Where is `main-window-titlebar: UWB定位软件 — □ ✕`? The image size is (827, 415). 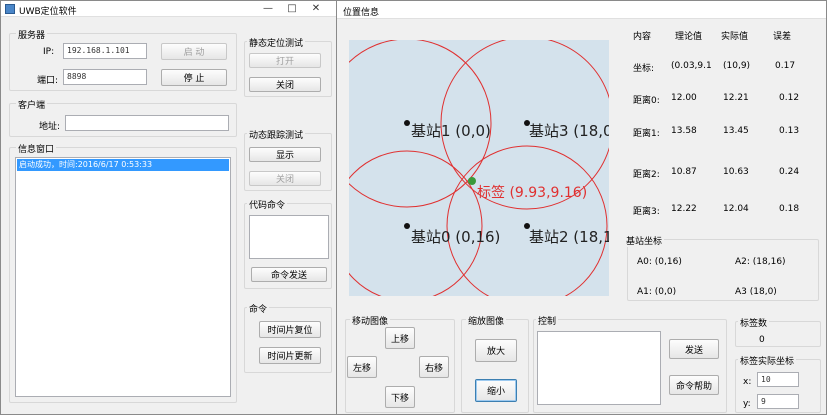 main-window-titlebar: UWB定位软件 — □ ✕ is located at coordinates (169, 9).